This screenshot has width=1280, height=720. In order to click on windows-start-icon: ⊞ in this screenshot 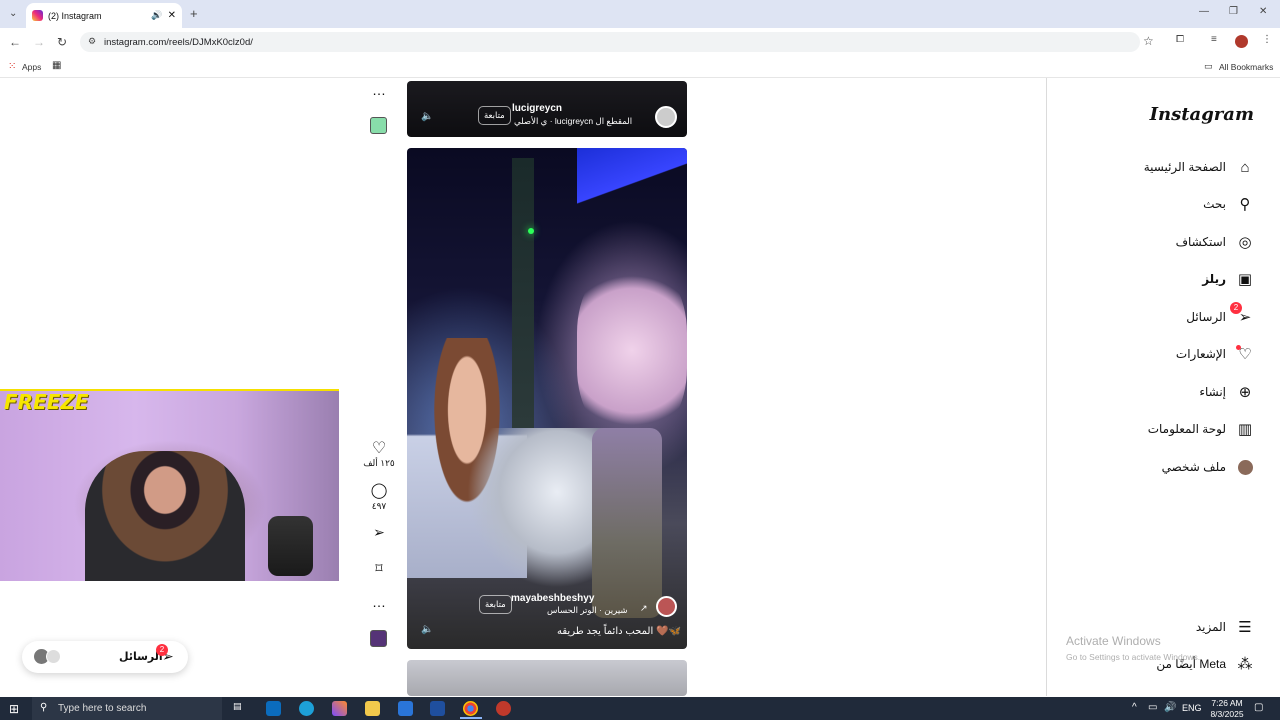, I will do `click(14, 709)`.